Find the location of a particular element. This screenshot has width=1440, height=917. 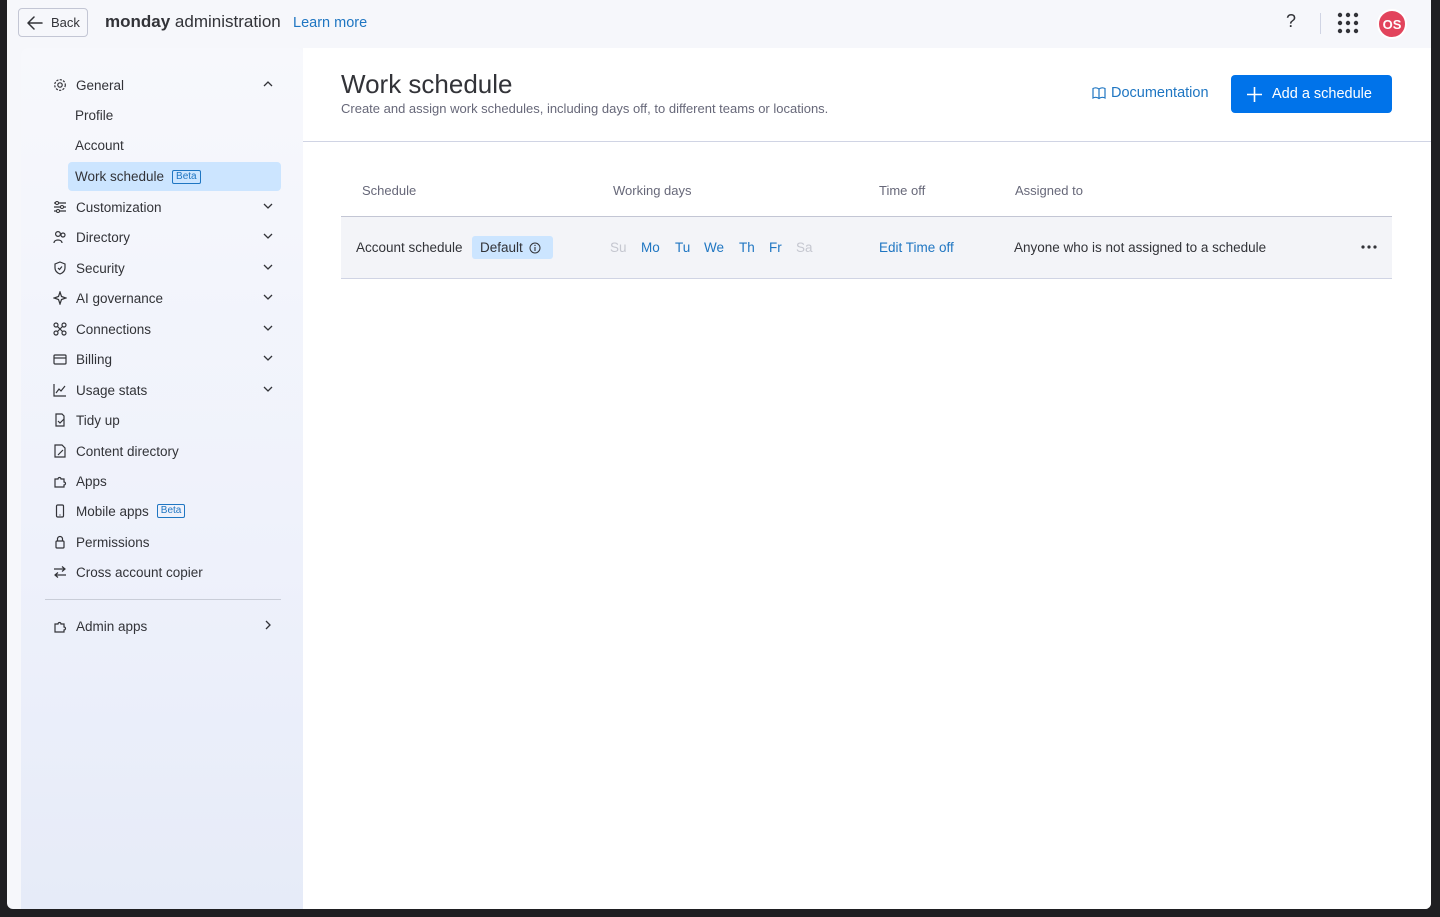

add-schedule-button: Add a schedule is located at coordinates (1311, 94).